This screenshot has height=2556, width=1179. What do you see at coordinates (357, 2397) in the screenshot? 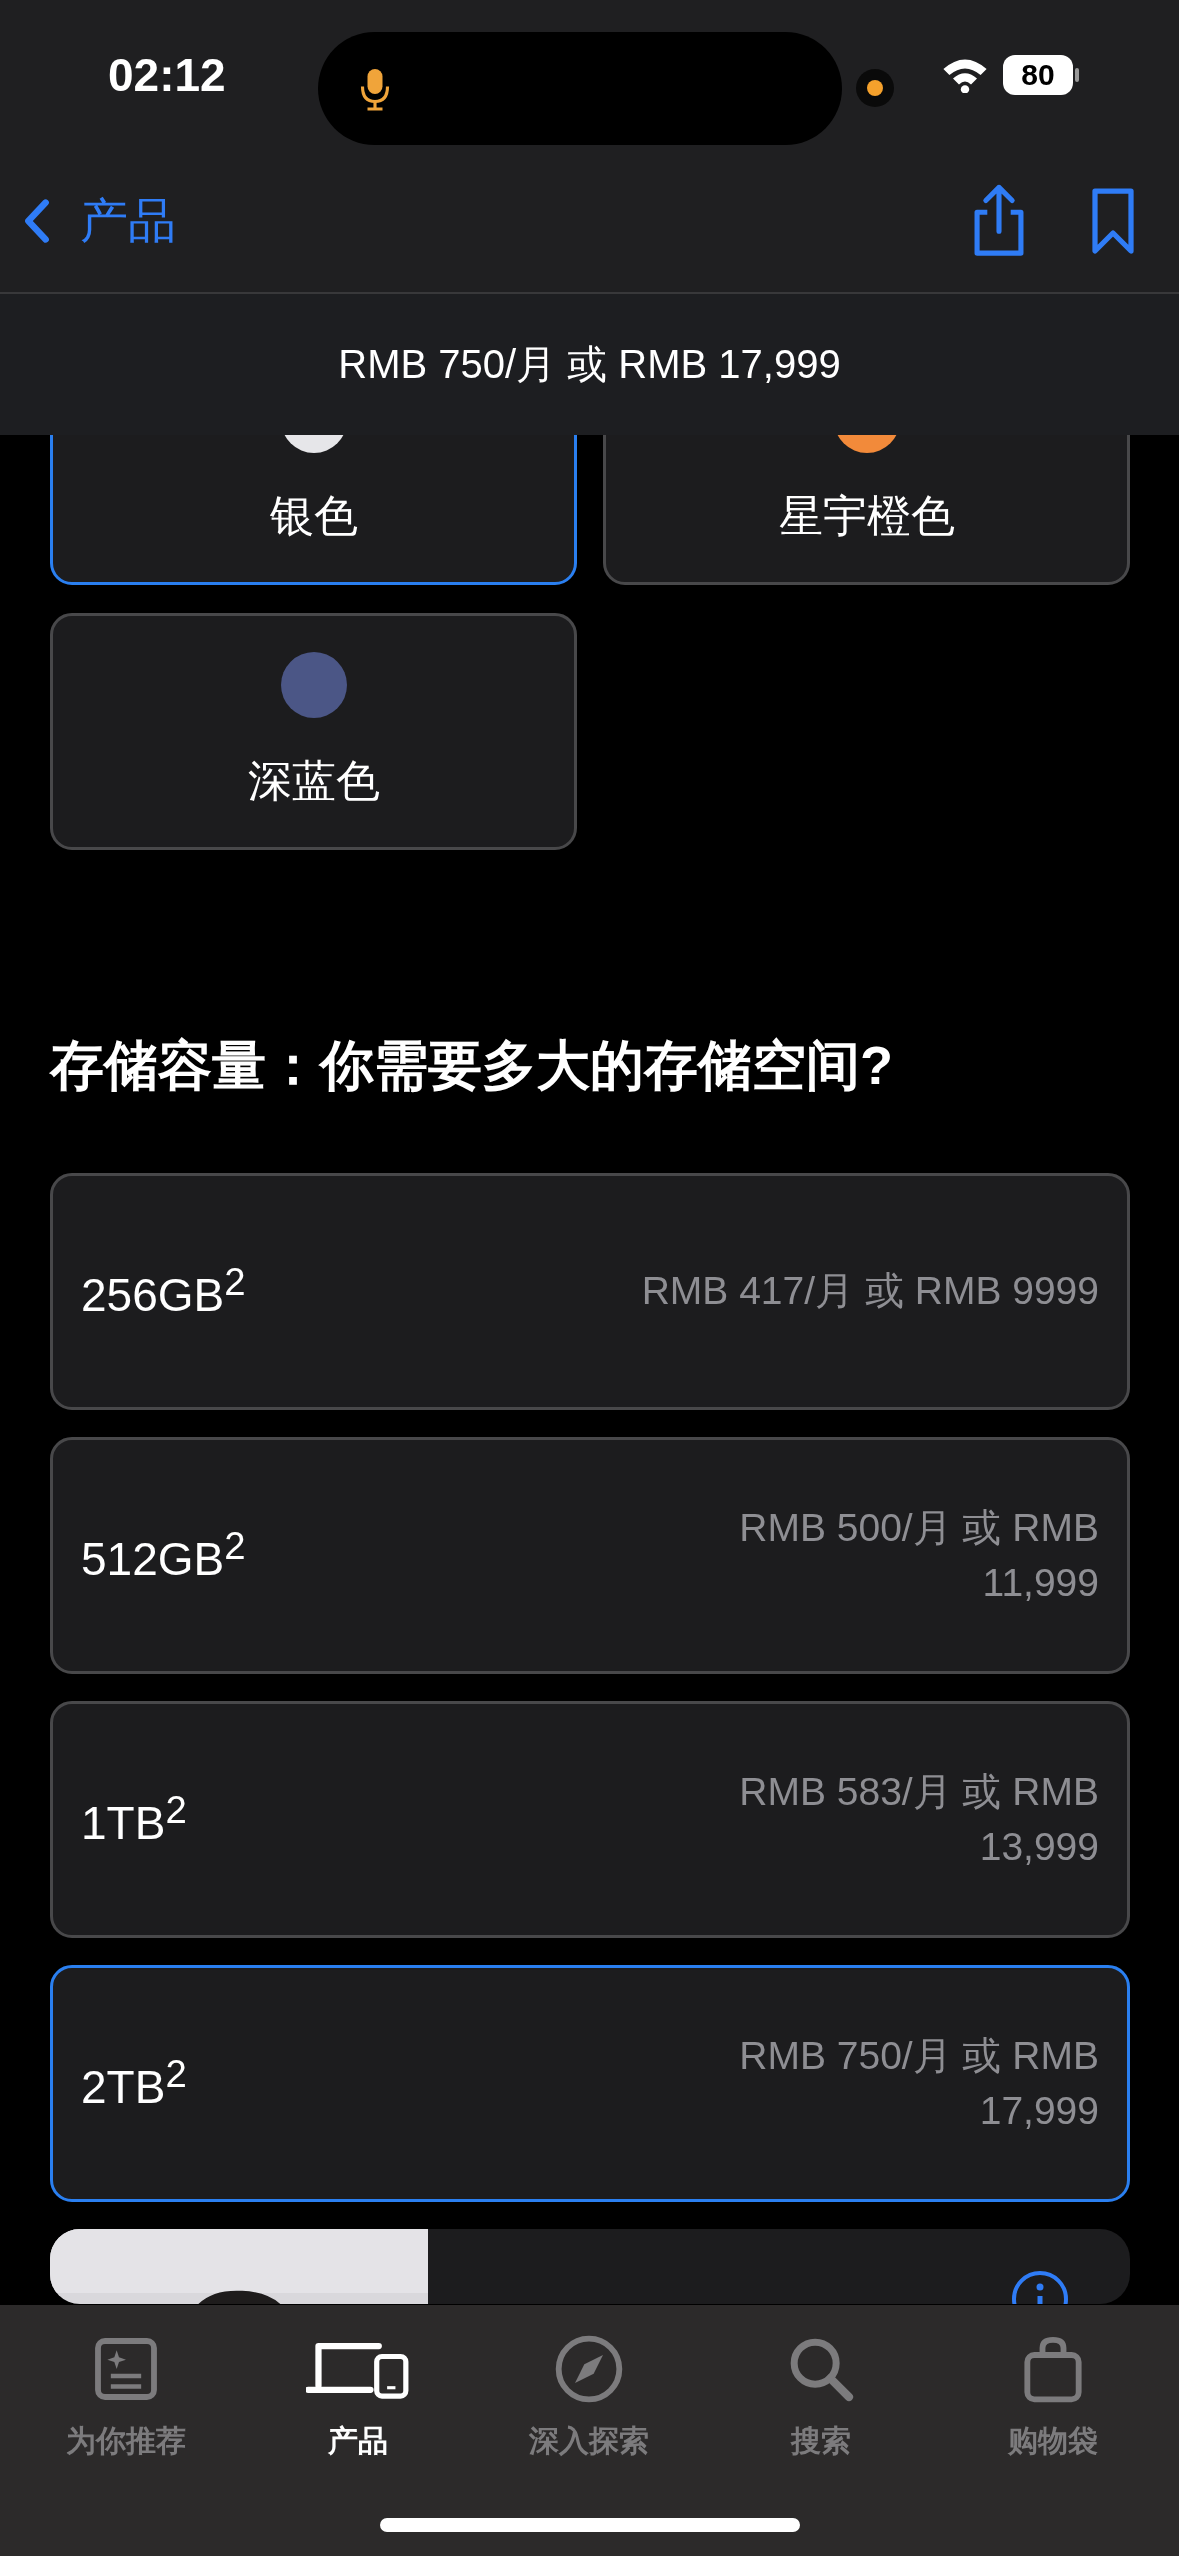
I see `tab-item: 产品` at bounding box center [357, 2397].